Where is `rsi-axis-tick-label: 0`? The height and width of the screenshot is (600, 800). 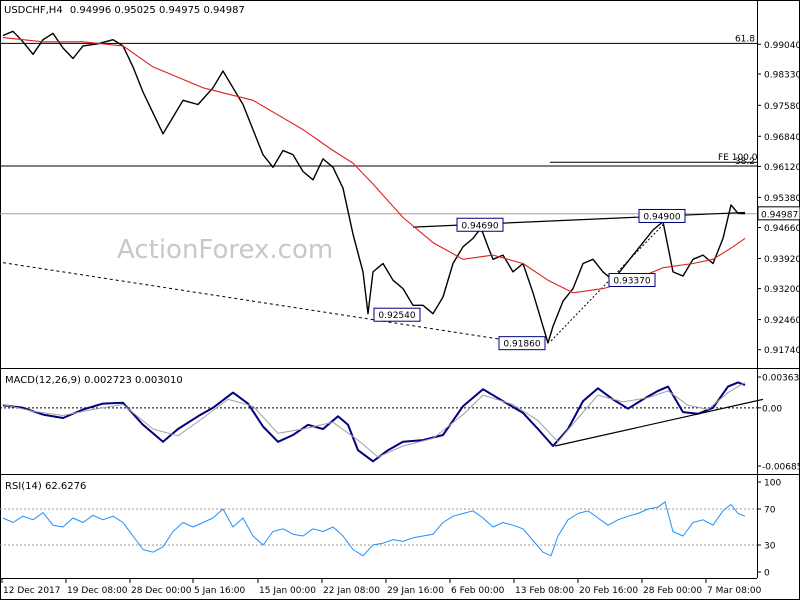
rsi-axis-tick-label: 0 is located at coordinates (767, 574).